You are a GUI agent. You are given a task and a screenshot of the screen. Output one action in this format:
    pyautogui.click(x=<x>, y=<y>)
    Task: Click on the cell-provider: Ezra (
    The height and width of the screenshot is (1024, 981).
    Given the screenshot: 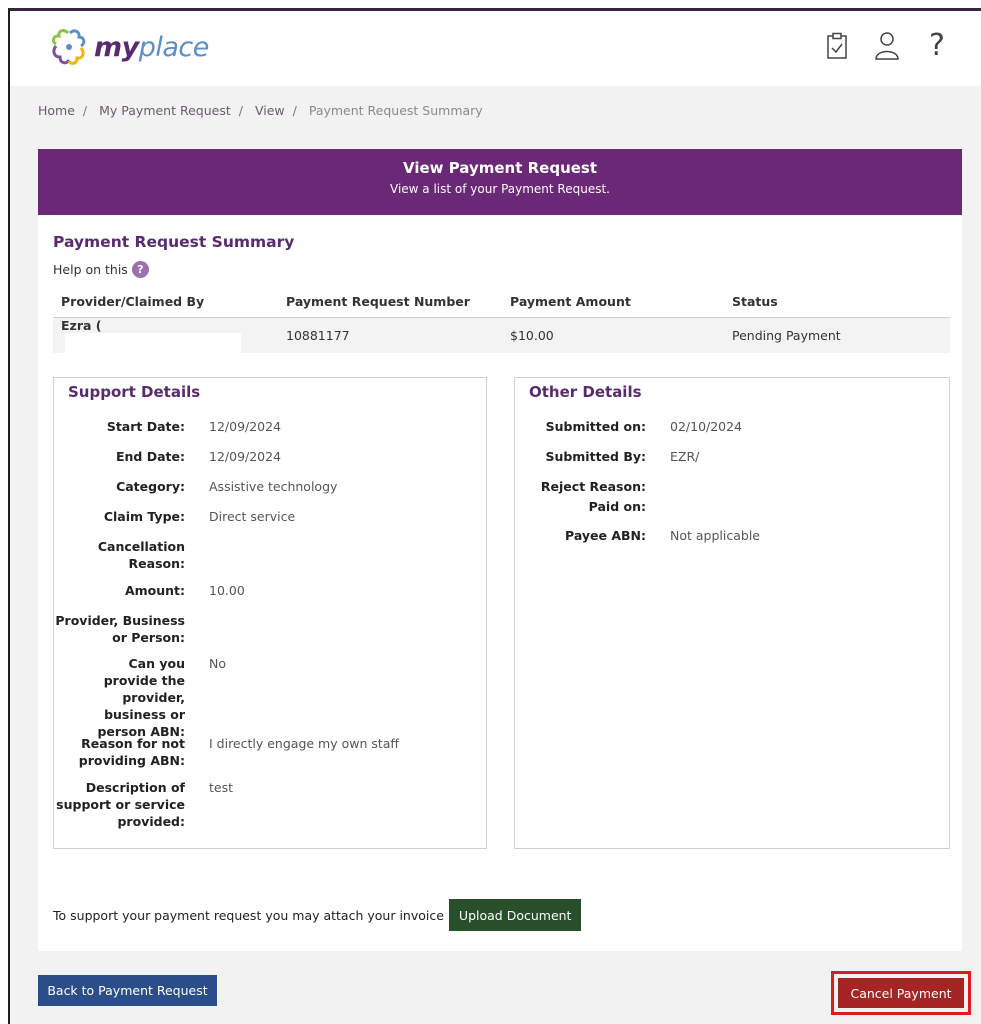 What is the action you would take?
    pyautogui.click(x=165, y=335)
    